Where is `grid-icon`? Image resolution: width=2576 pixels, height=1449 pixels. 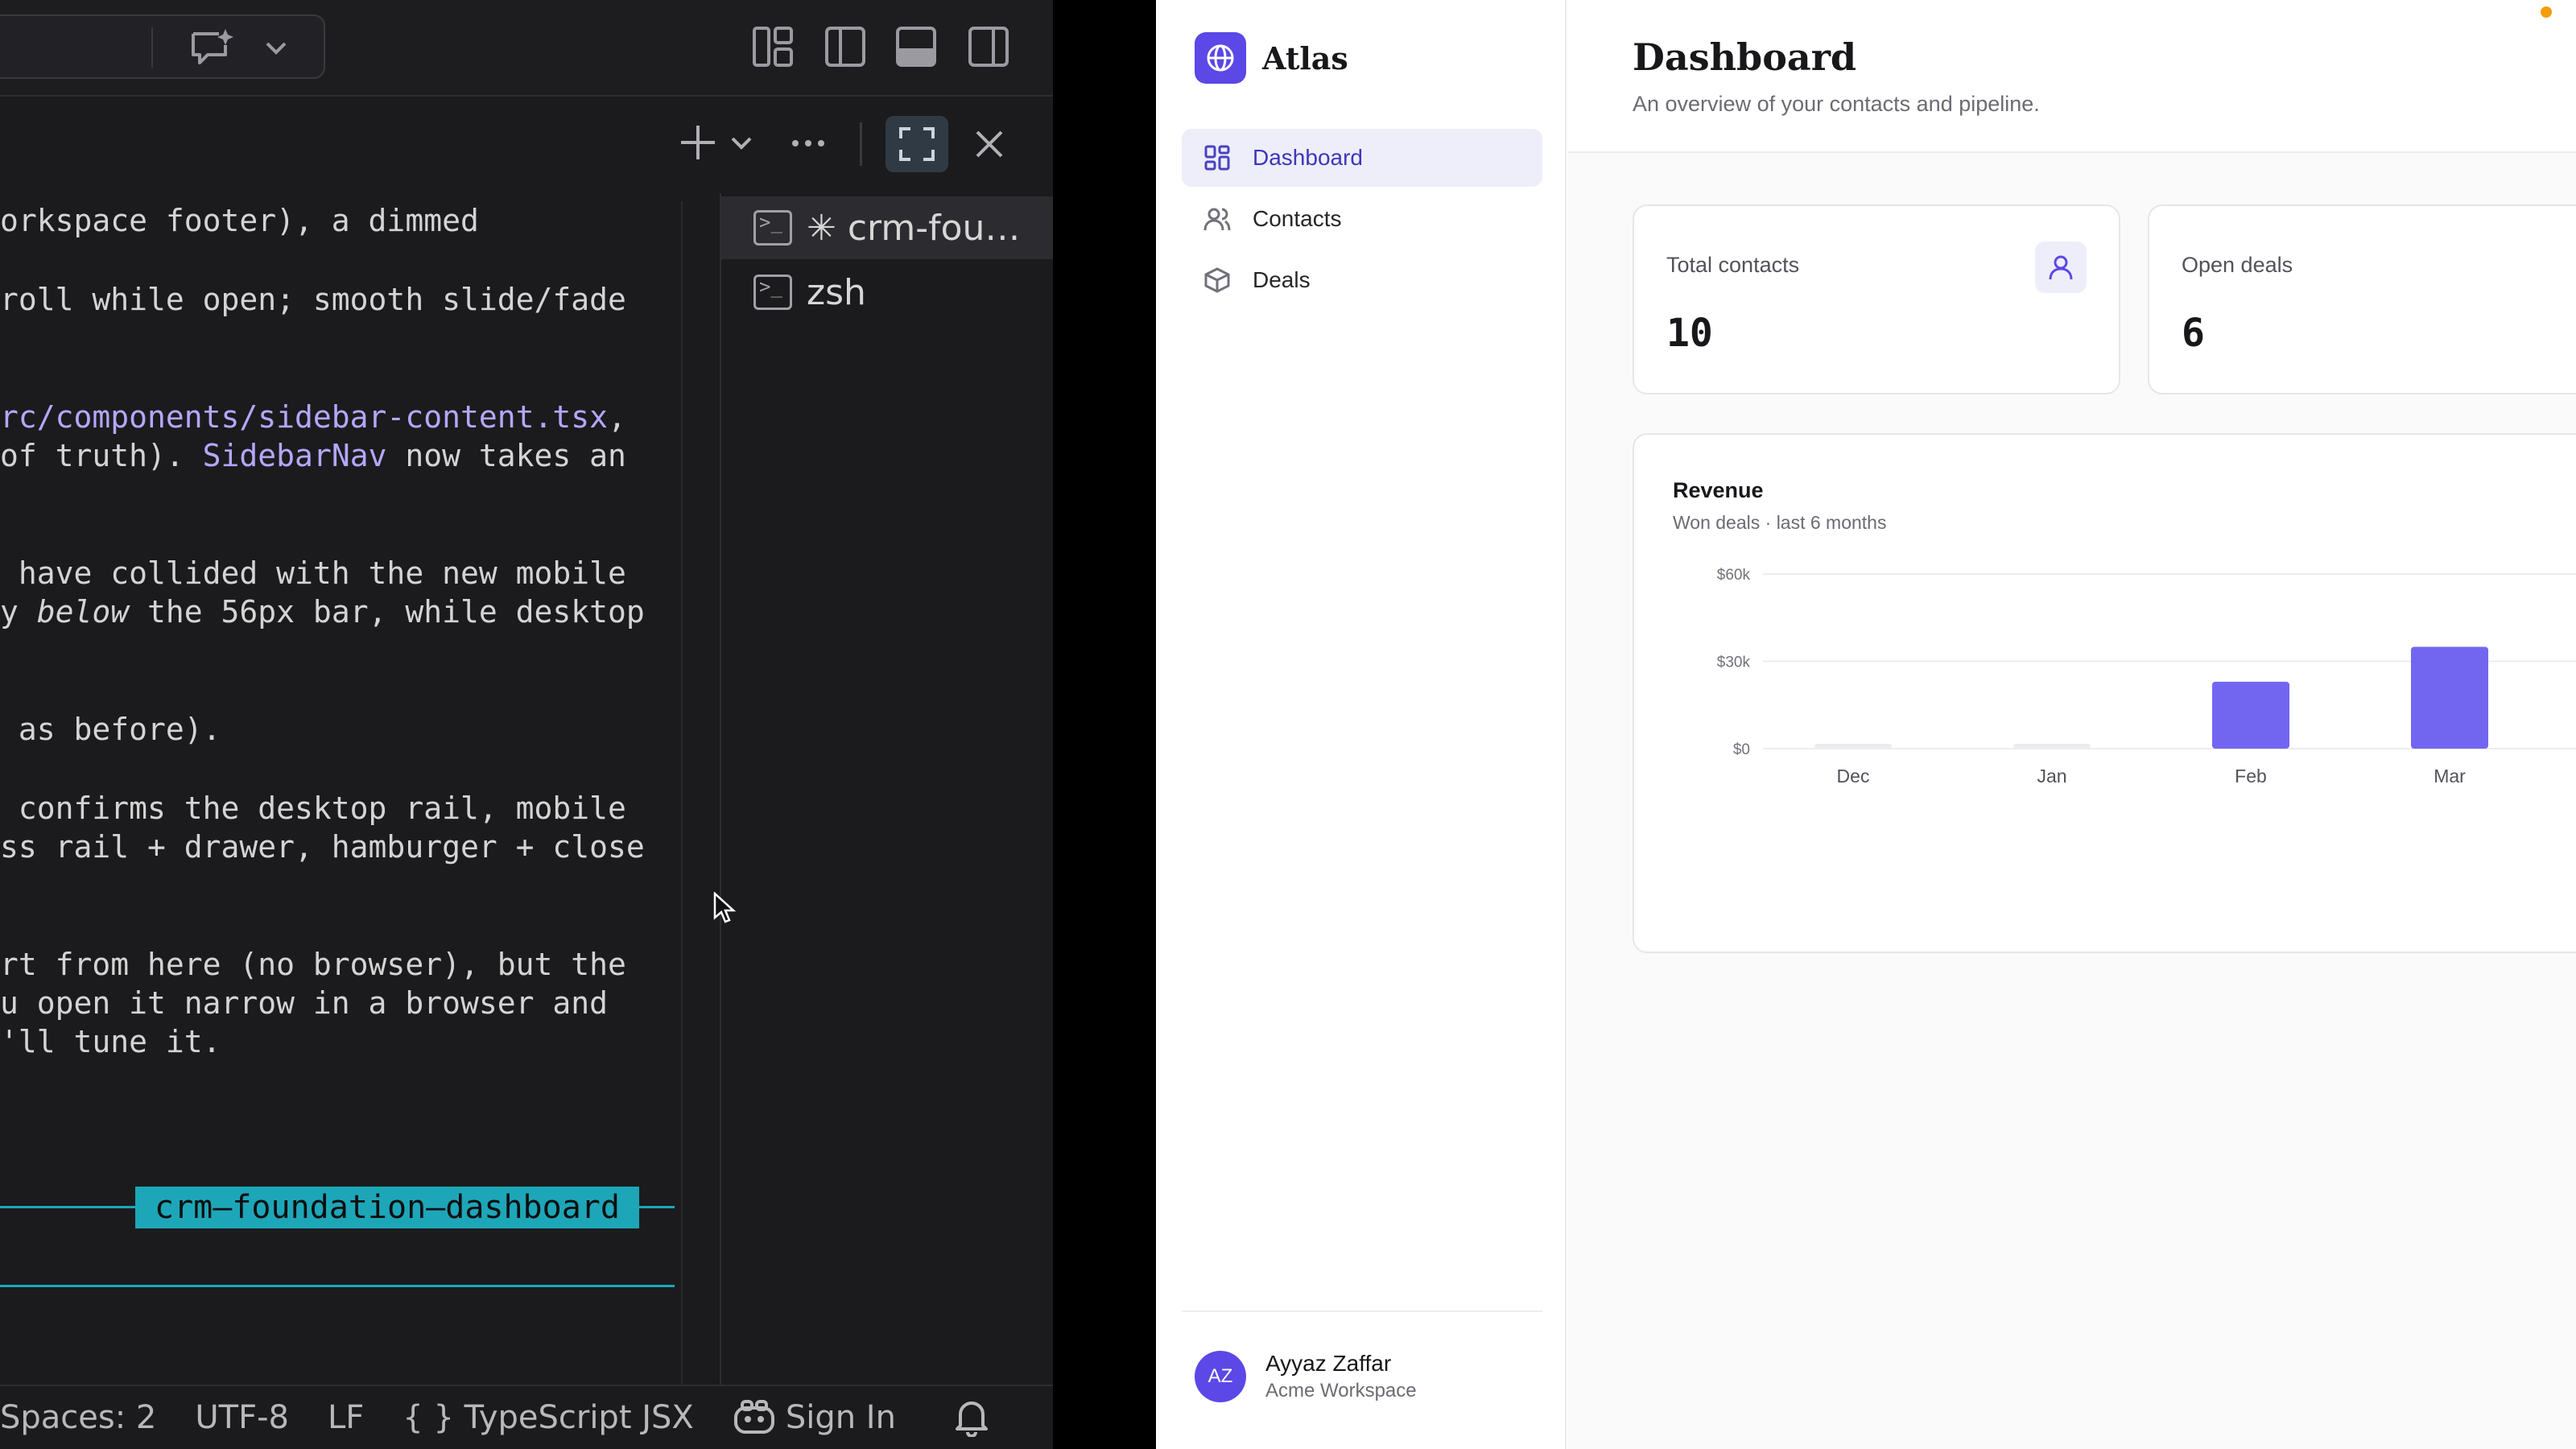
grid-icon is located at coordinates (1217, 157).